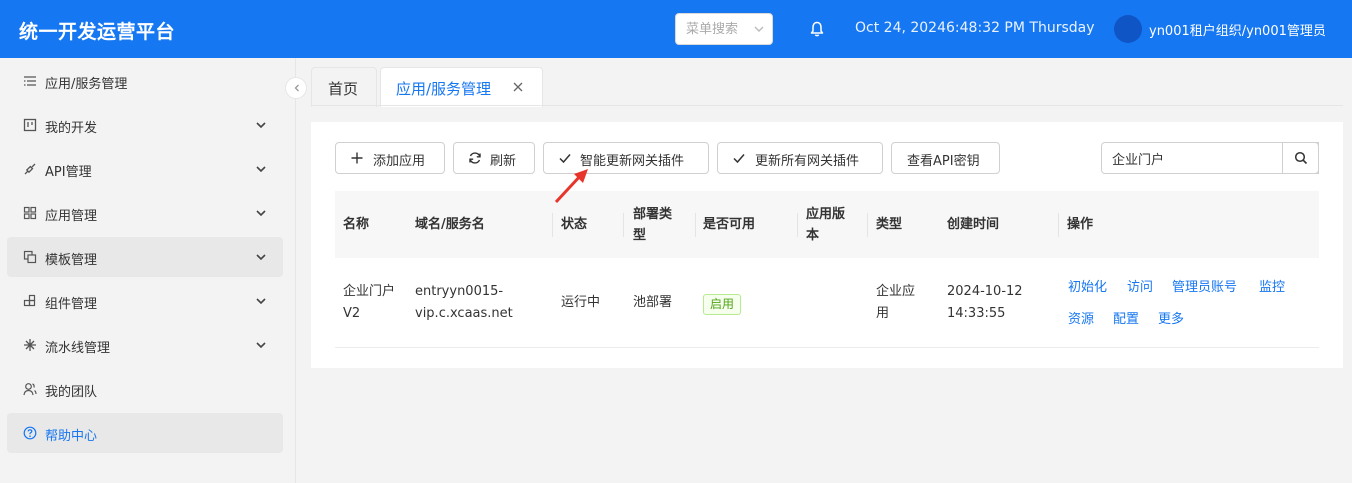 This screenshot has height=483, width=1352. I want to click on col-available: 是否可用, so click(729, 224).